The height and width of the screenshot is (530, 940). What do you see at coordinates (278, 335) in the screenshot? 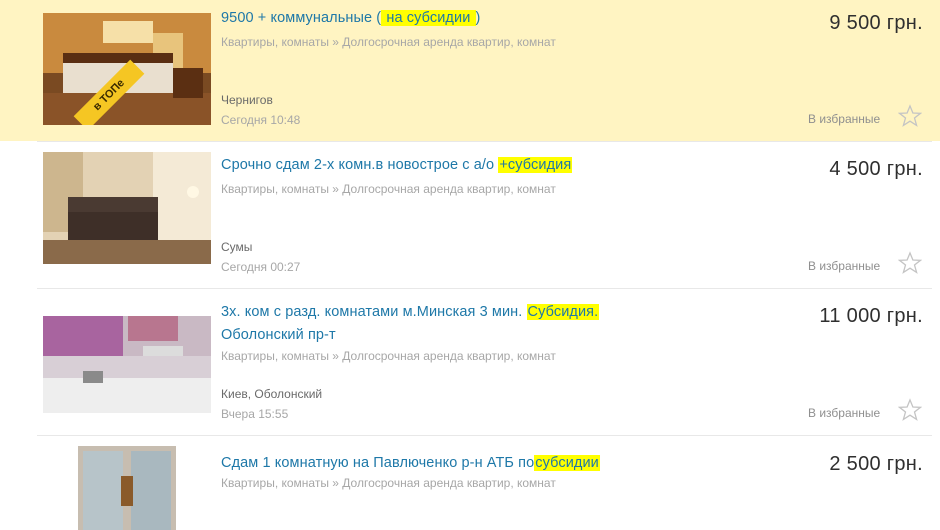
I see `title-text: Оболонский пр-т` at bounding box center [278, 335].